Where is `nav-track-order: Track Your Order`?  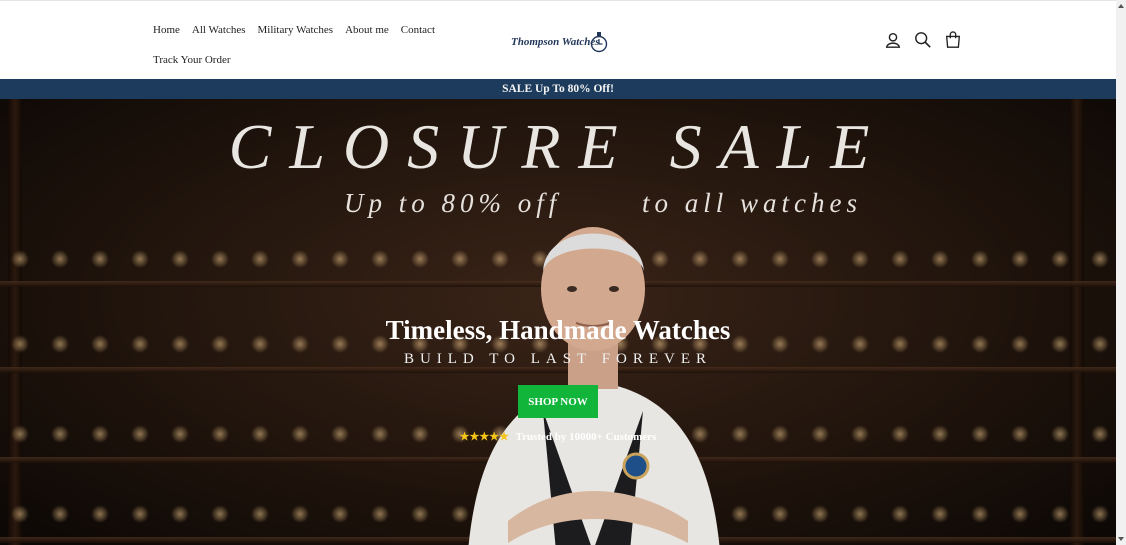 nav-track-order: Track Your Order is located at coordinates (192, 60).